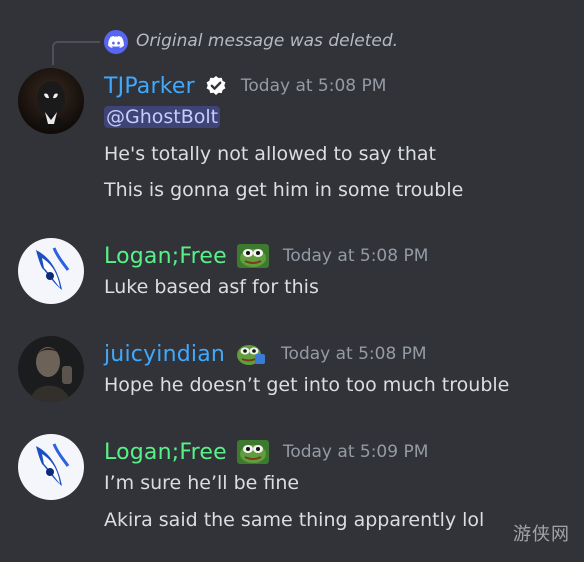 This screenshot has width=584, height=562. Describe the element at coordinates (116, 42) in the screenshot. I see `discord-icon` at that location.